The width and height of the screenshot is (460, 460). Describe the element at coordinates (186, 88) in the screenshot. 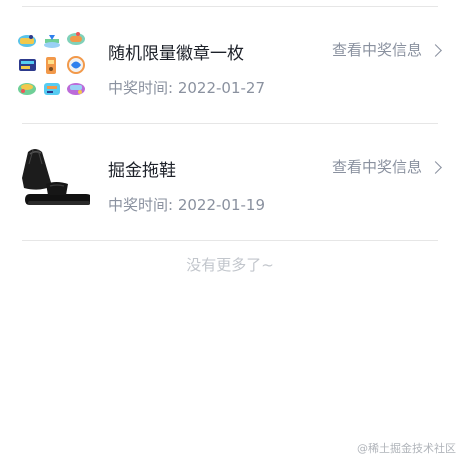

I see `win-time: 中奖时间: 2022-01-27` at that location.